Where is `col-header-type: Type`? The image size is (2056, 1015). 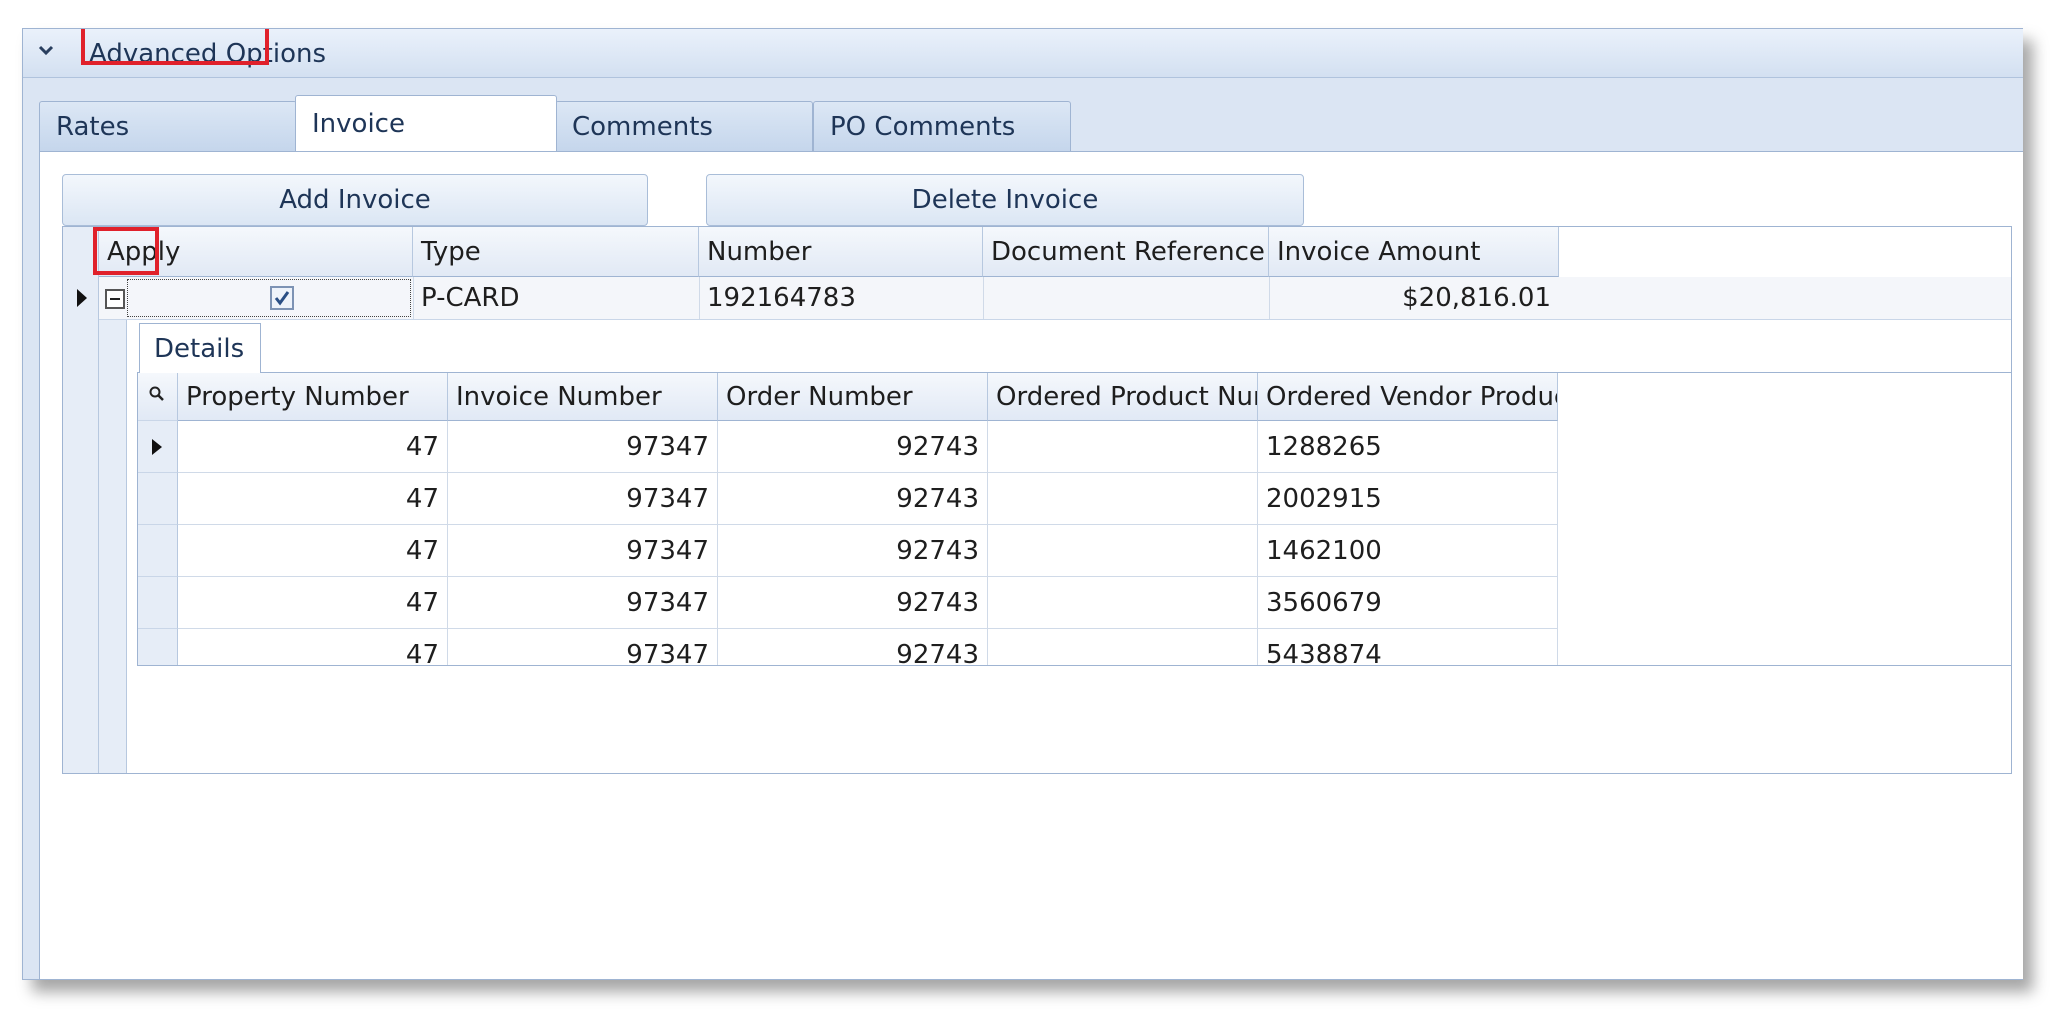 col-header-type: Type is located at coordinates (556, 252).